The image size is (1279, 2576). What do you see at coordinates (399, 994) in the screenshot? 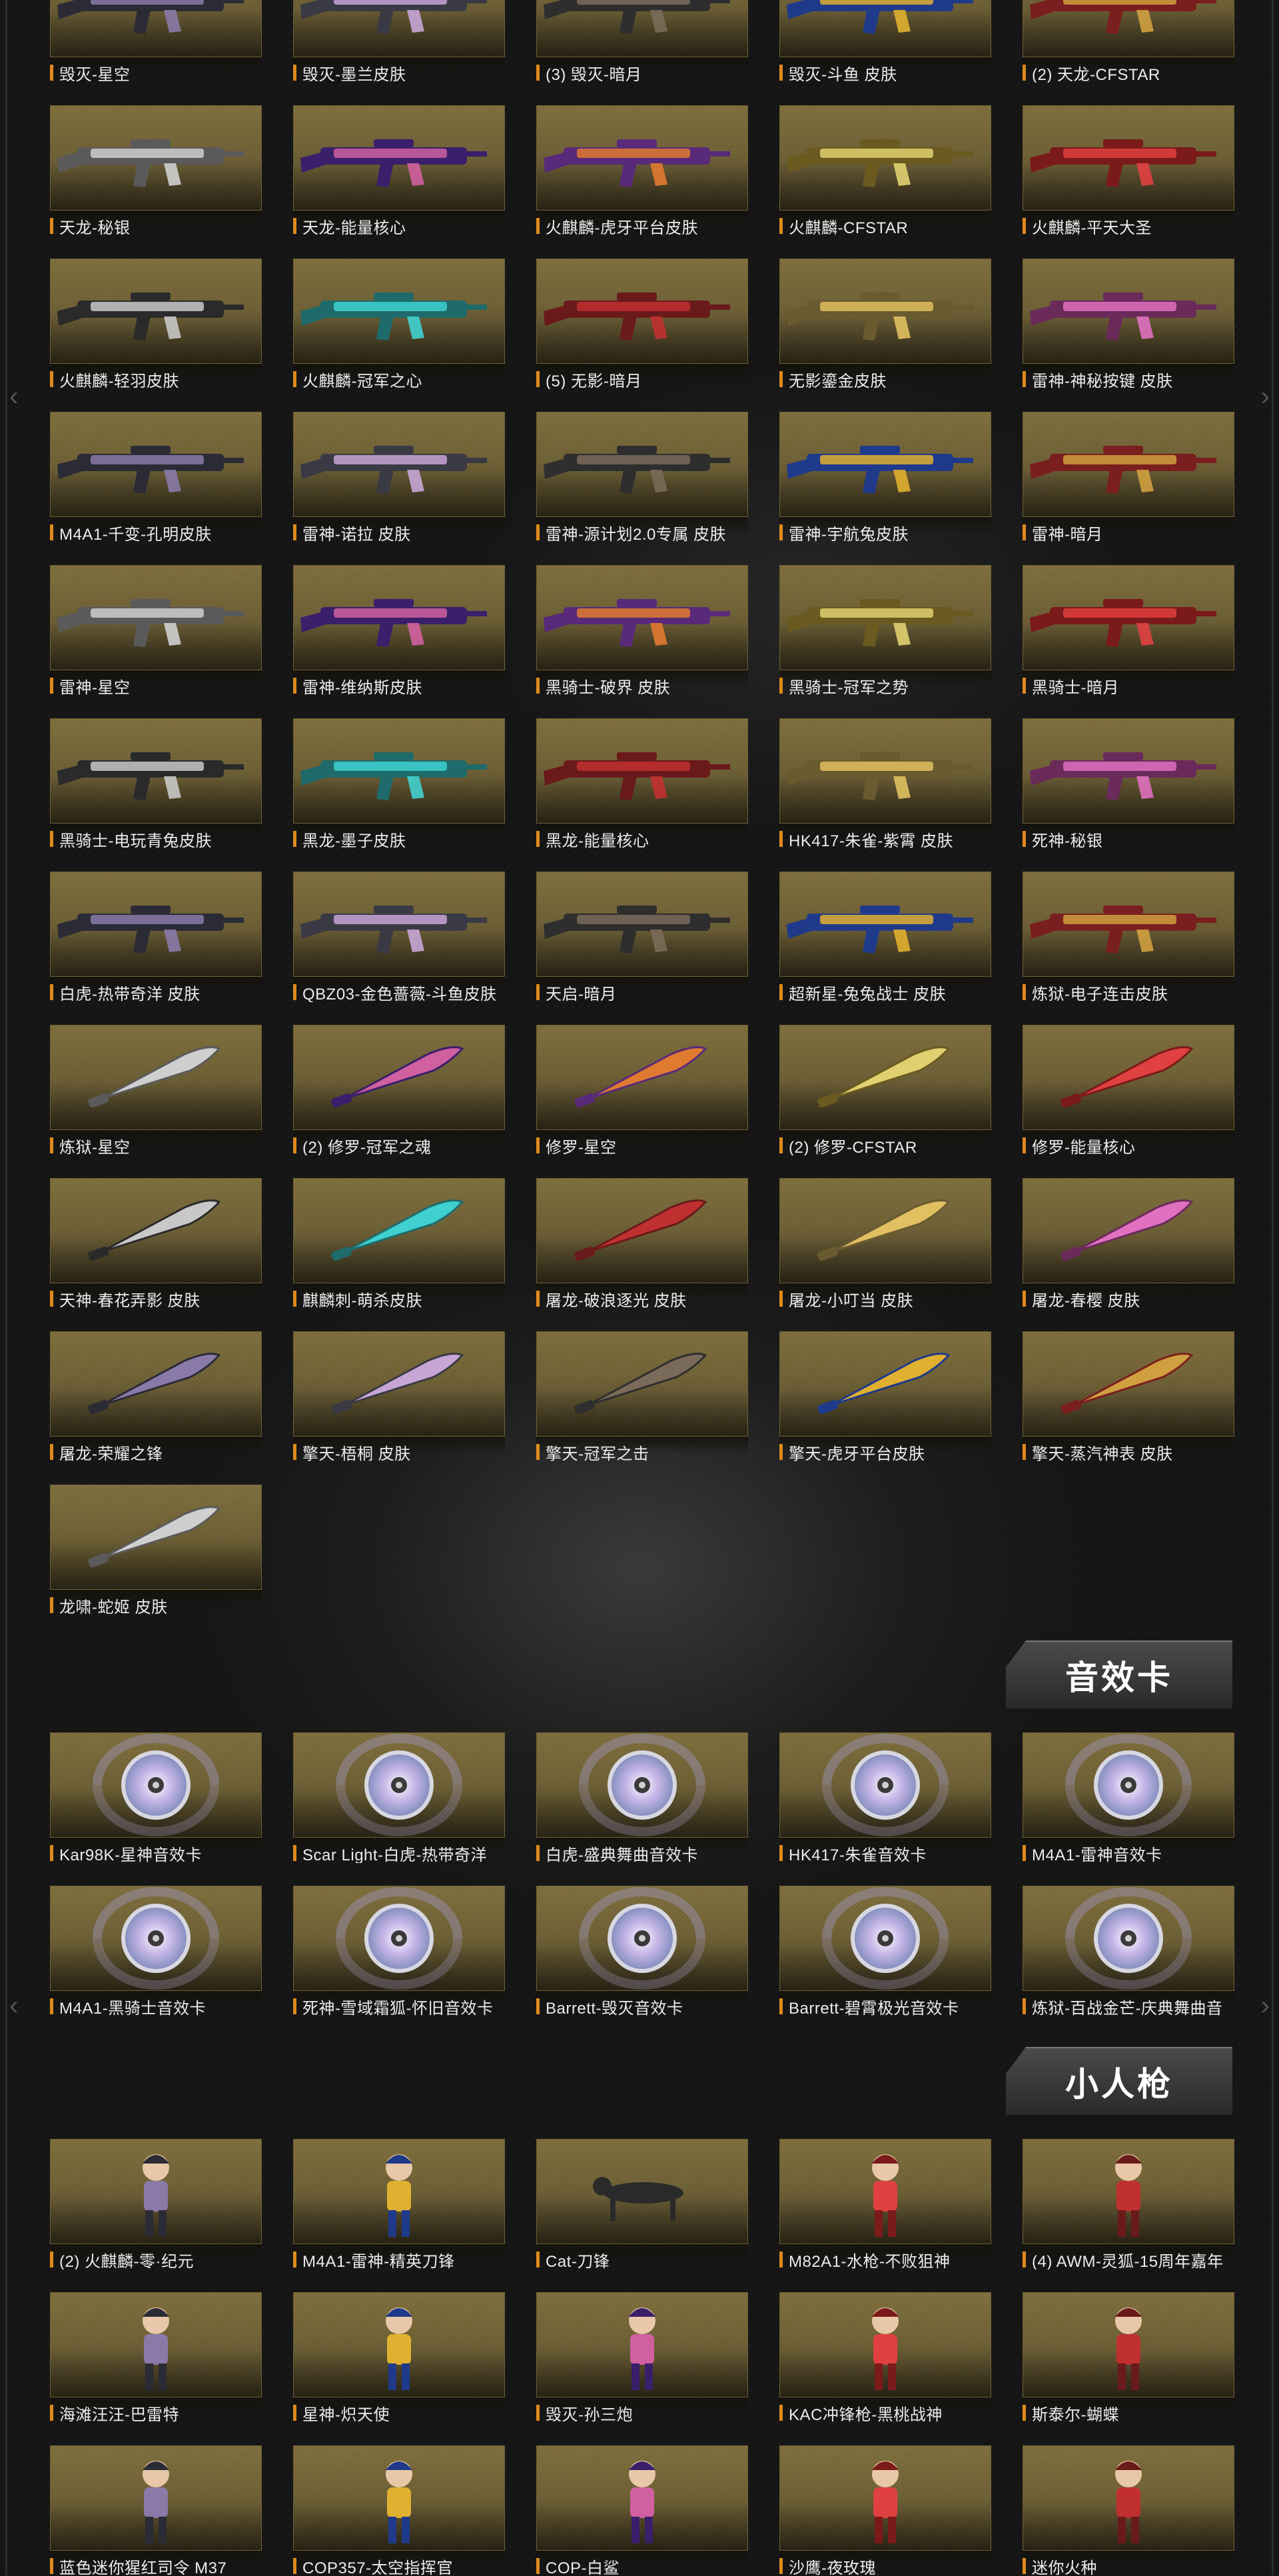
I see `item-name: QBZ03-金色蔷薇-斗鱼皮肤` at bounding box center [399, 994].